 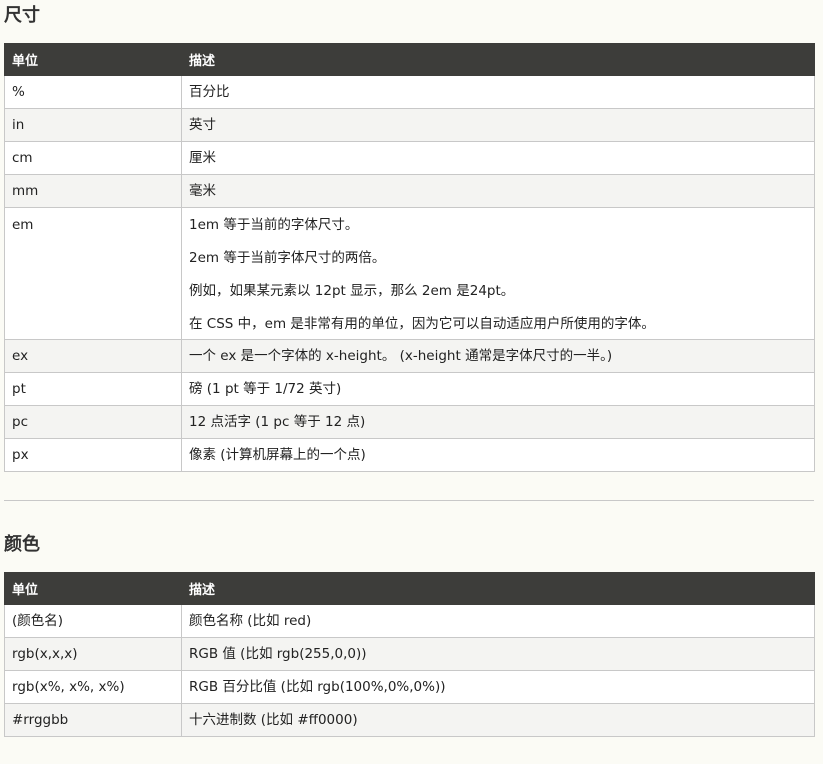 What do you see at coordinates (498, 687) in the screenshot?
I see `description-cell: RGB 百分比值 (比如 rgb(100%,0%,0%))` at bounding box center [498, 687].